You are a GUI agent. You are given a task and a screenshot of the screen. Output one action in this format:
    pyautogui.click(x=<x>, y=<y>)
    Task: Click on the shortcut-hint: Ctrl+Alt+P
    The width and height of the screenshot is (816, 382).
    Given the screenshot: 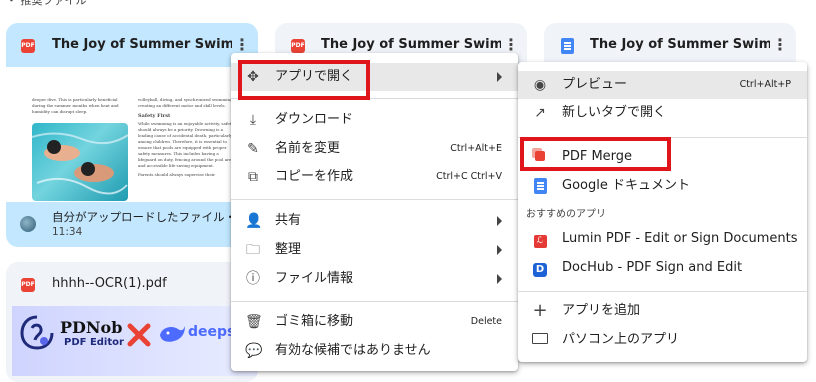 What is the action you would take?
    pyautogui.click(x=765, y=84)
    